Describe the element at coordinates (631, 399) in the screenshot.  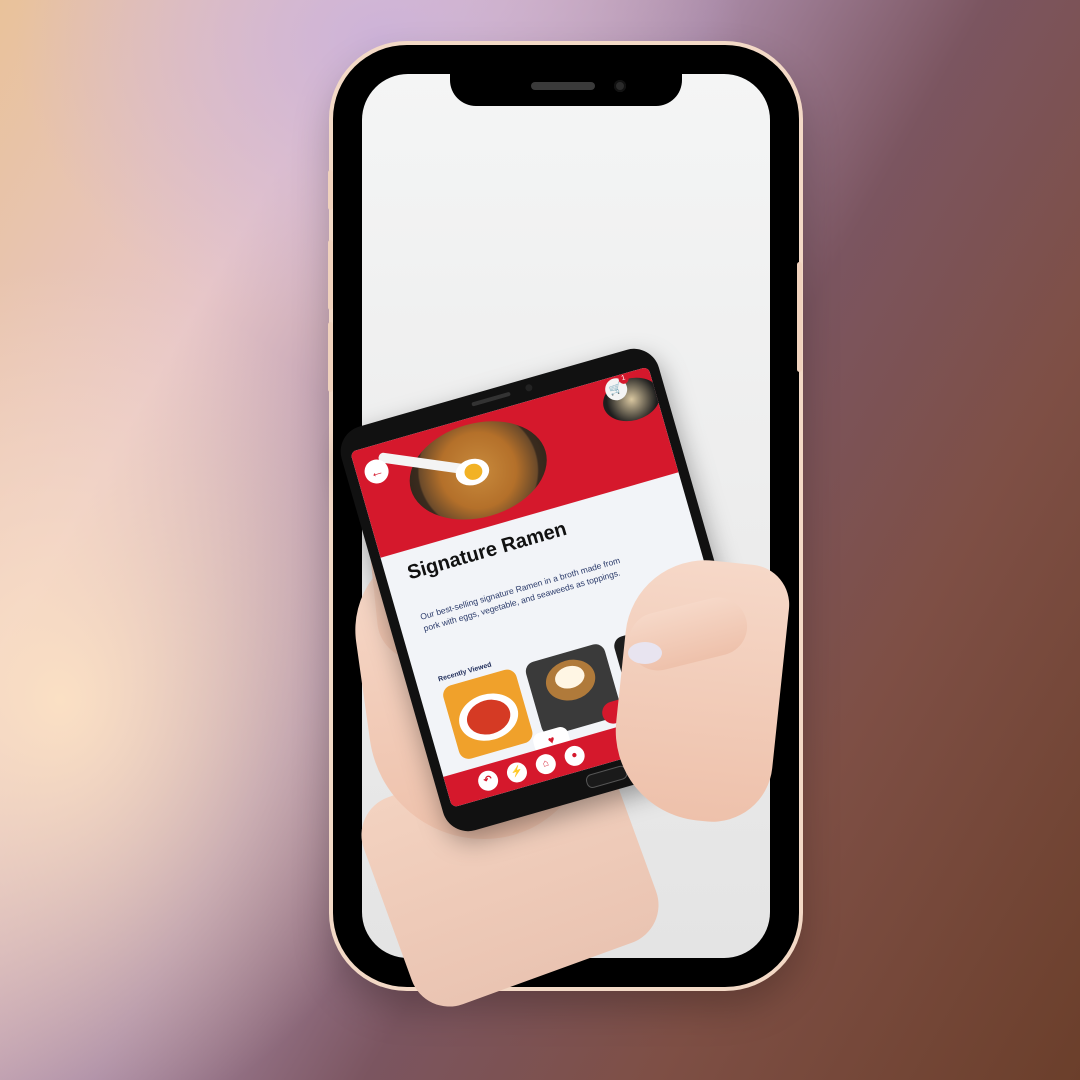
I see `side-dish-image` at that location.